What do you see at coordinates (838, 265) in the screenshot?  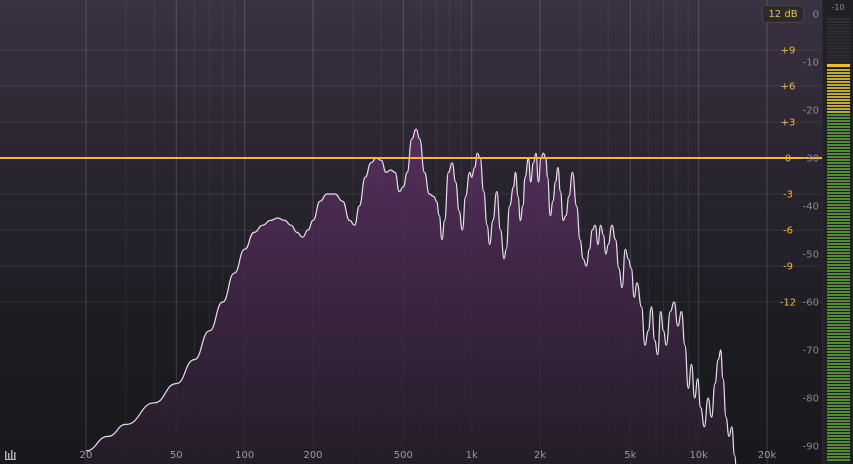 I see `meter-active-segments` at bounding box center [838, 265].